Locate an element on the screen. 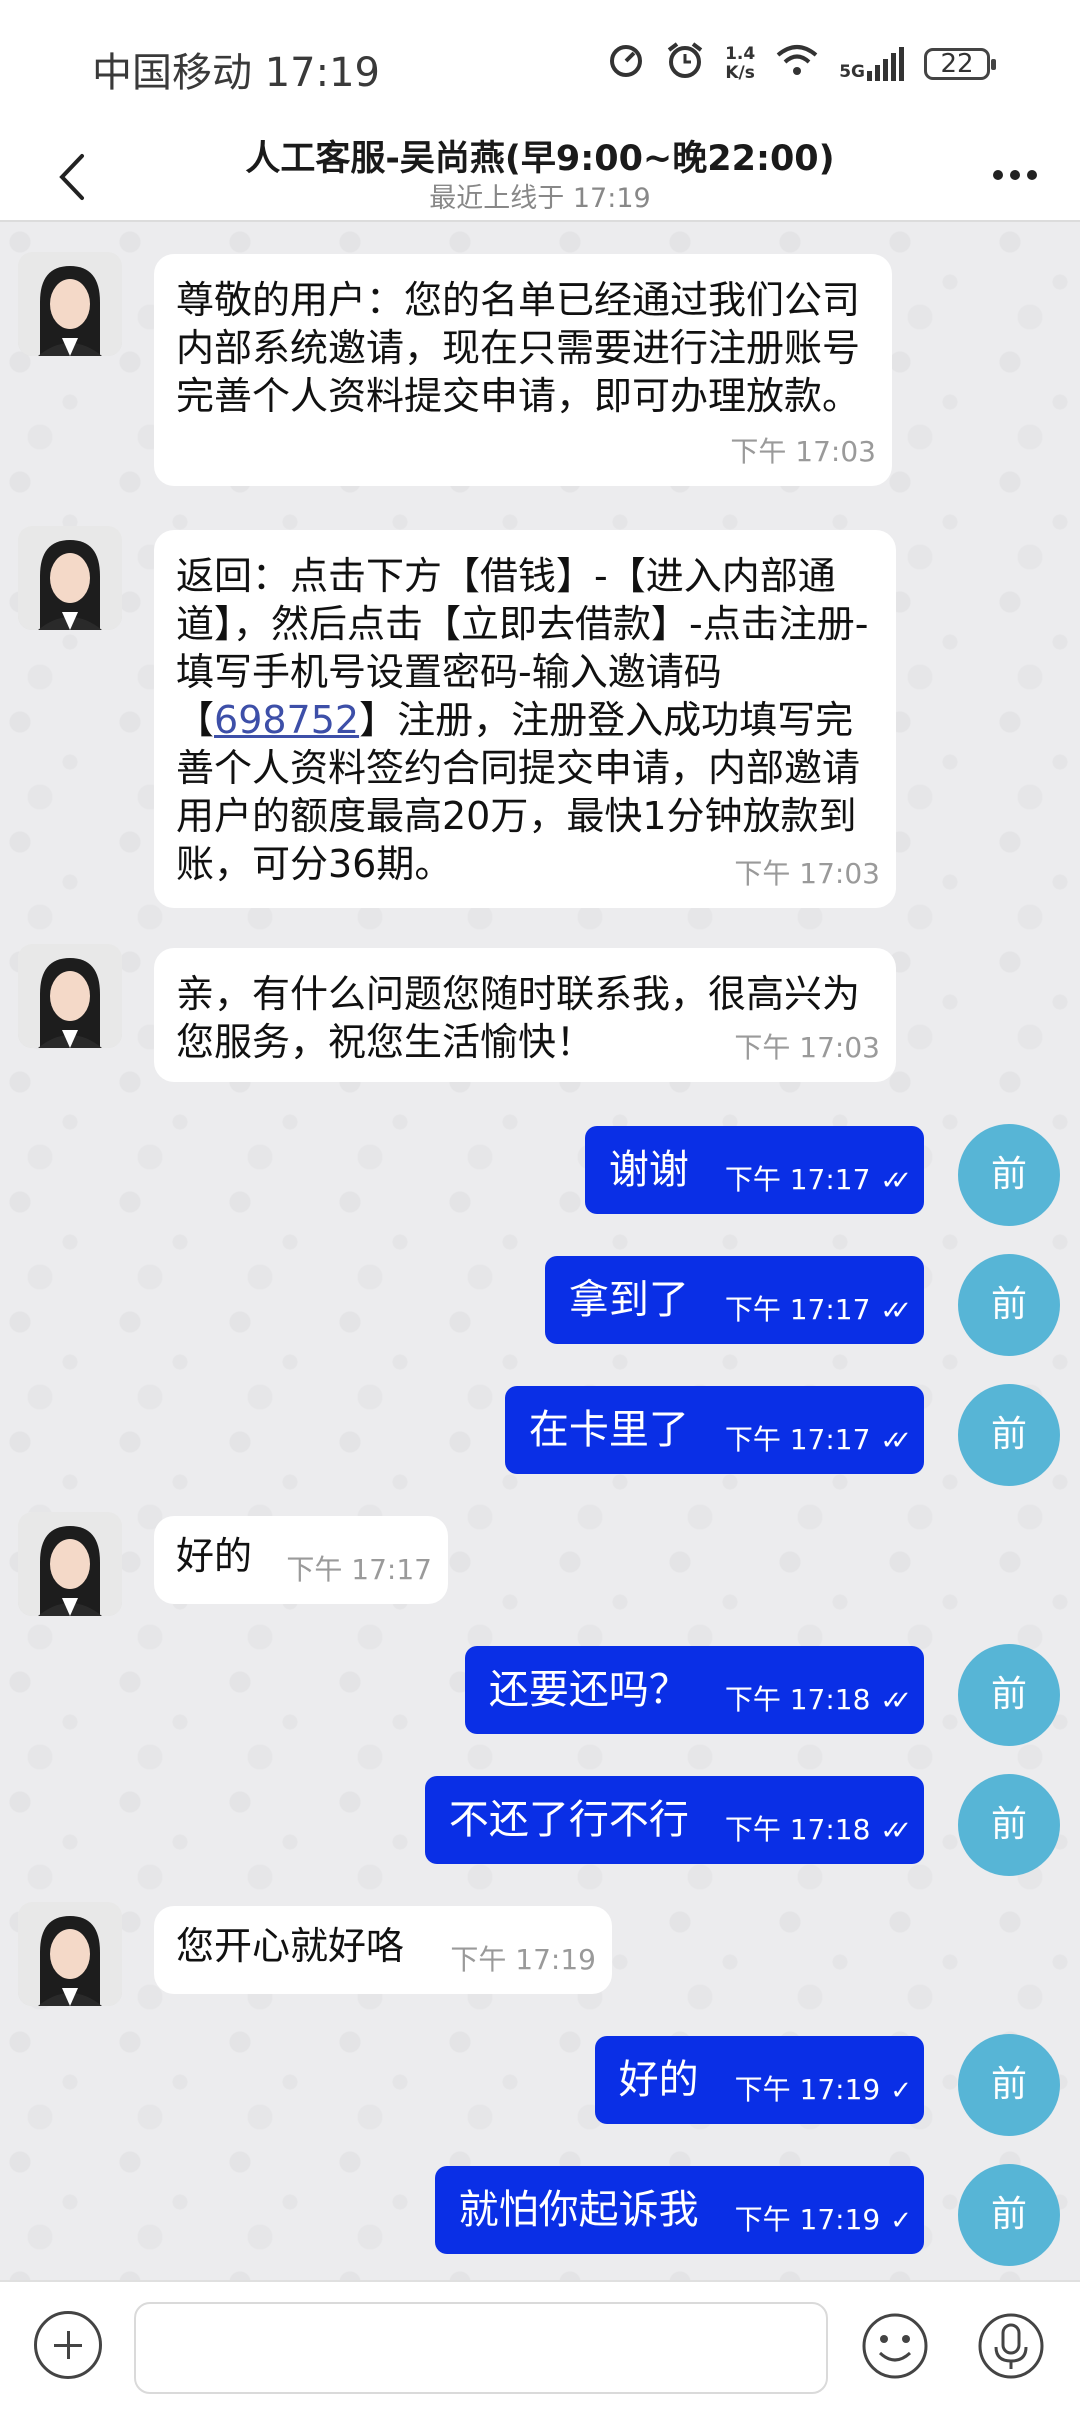 The height and width of the screenshot is (2414, 1080). microphone-icon is located at coordinates (1011, 2346).